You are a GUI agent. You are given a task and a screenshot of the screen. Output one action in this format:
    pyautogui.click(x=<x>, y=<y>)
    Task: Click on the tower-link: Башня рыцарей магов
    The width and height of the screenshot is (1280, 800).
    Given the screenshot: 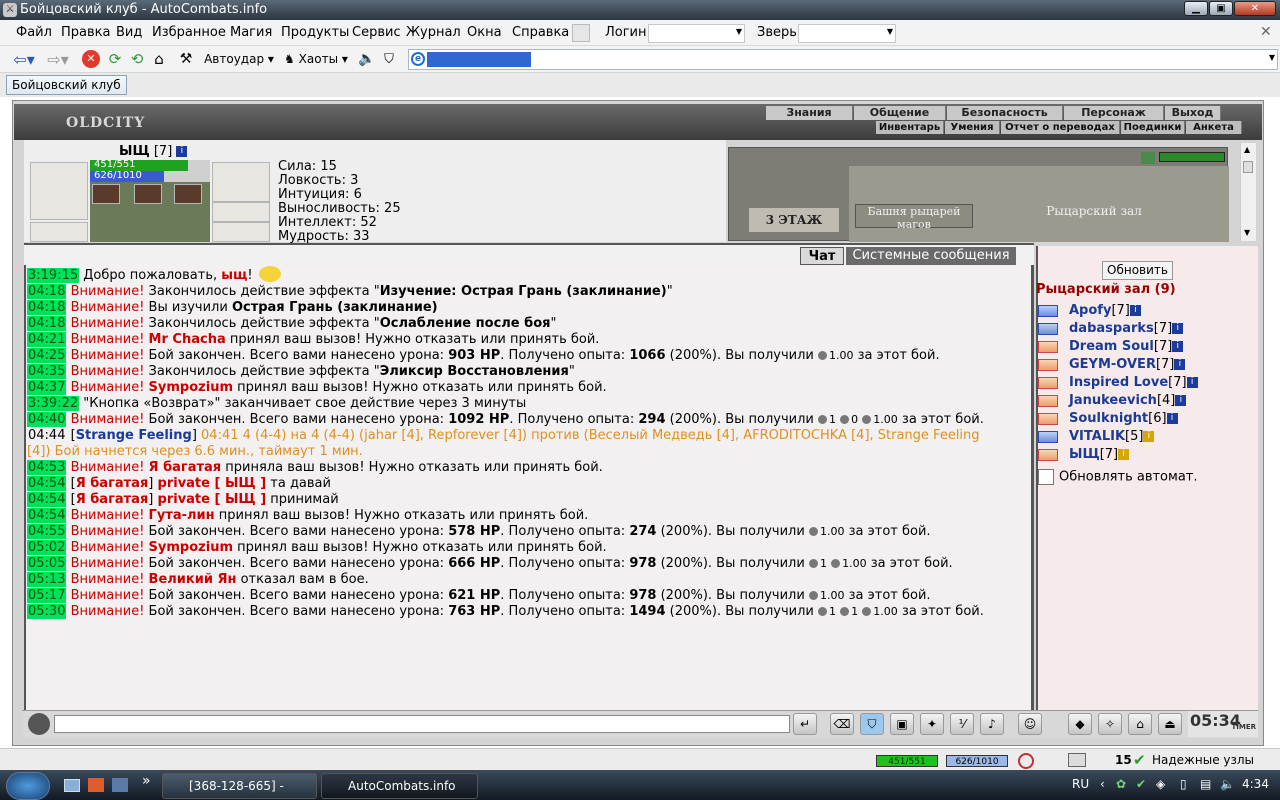 What is the action you would take?
    pyautogui.click(x=914, y=217)
    